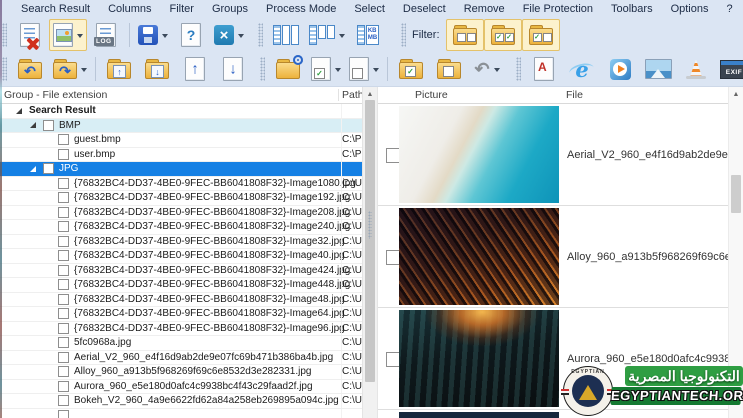 This screenshot has width=743, height=418. What do you see at coordinates (487, 69) in the screenshot?
I see `undo-button` at bounding box center [487, 69].